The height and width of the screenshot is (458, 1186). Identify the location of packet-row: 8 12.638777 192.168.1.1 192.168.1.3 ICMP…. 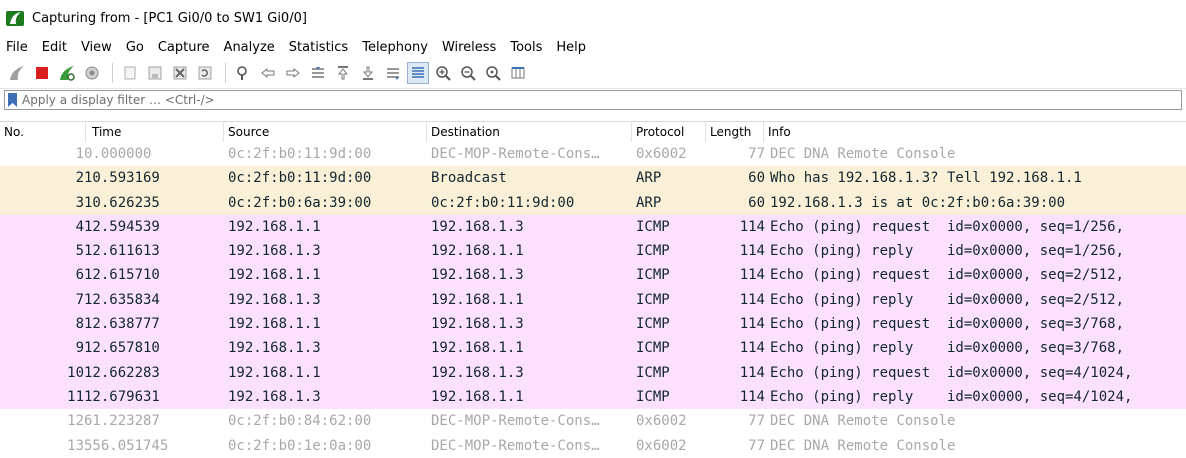
(593, 324).